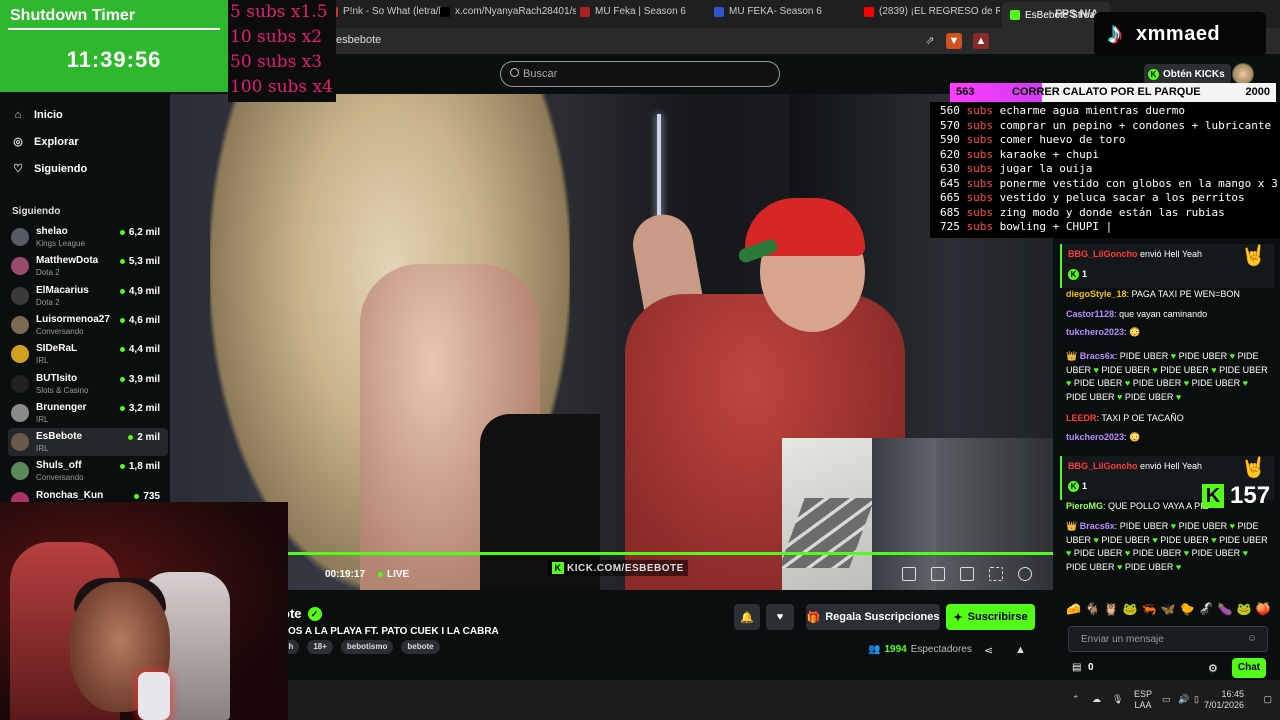 The height and width of the screenshot is (720, 1280). What do you see at coordinates (633, 11) in the screenshot?
I see `browser-tab: MU Feka | Season 6` at bounding box center [633, 11].